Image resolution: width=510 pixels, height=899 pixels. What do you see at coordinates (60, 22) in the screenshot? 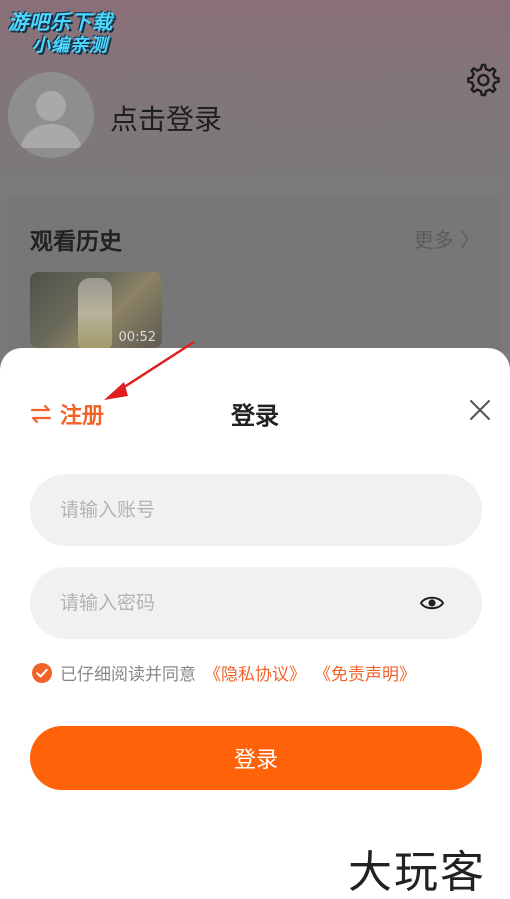
I see `watermark-line-1: 游吧乐下载` at bounding box center [60, 22].